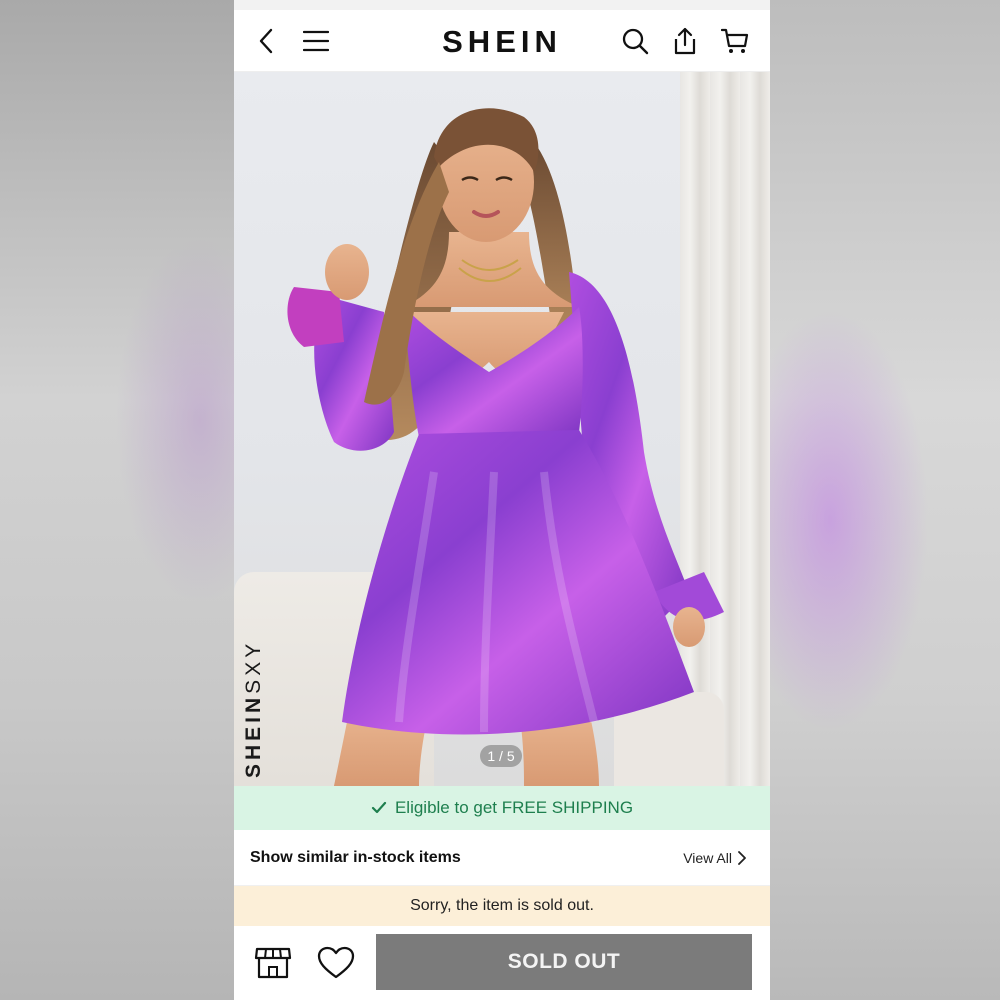 The width and height of the screenshot is (1000, 1000). I want to click on search-icon, so click(635, 41).